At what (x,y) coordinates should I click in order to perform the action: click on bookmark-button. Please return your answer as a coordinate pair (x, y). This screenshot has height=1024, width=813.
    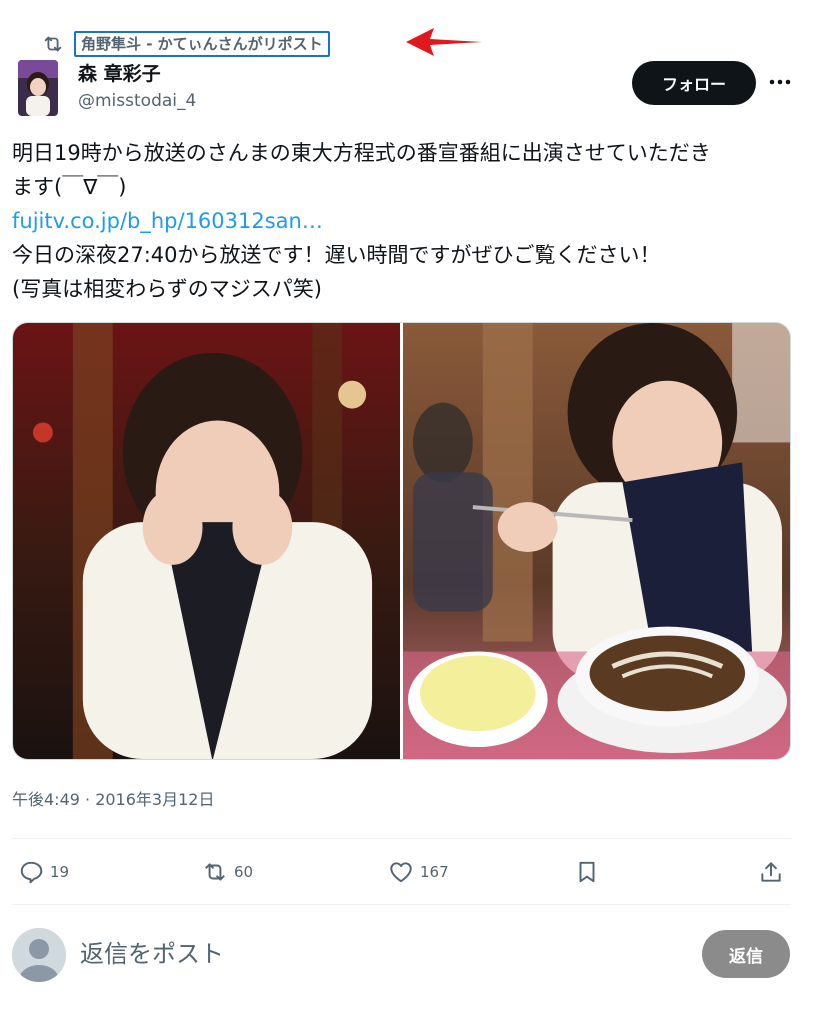
    Looking at the image, I should click on (590, 872).